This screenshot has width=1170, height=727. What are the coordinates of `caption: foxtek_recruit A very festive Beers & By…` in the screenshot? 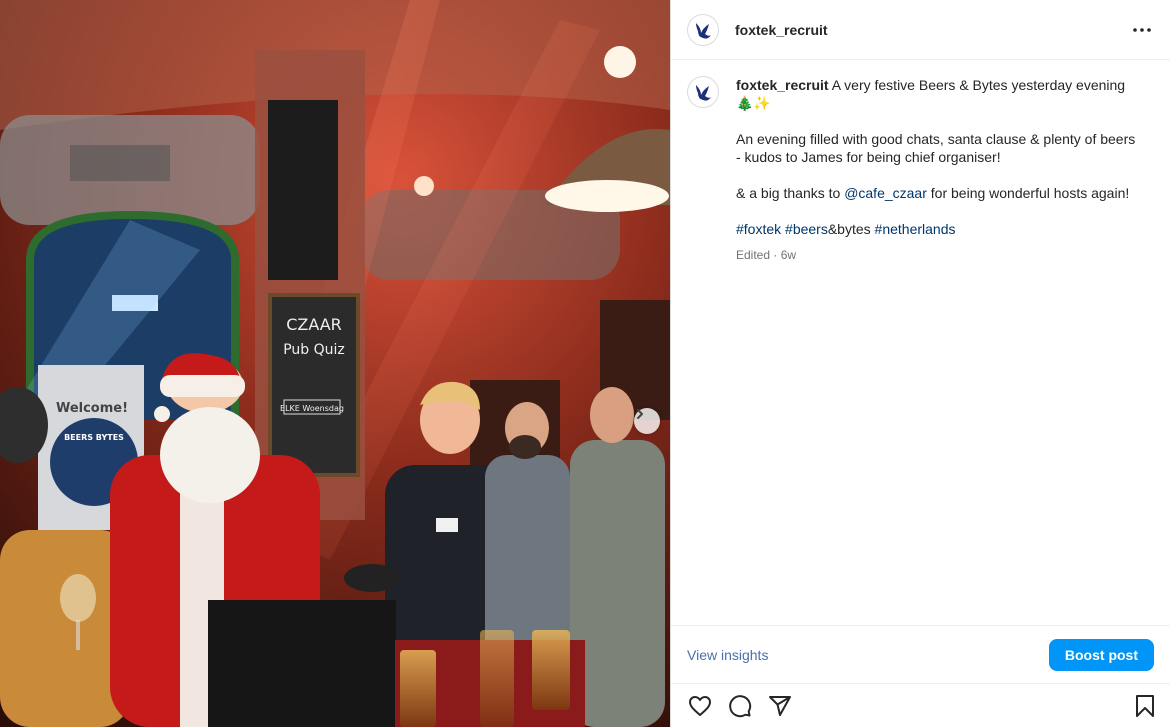 It's located at (920, 170).